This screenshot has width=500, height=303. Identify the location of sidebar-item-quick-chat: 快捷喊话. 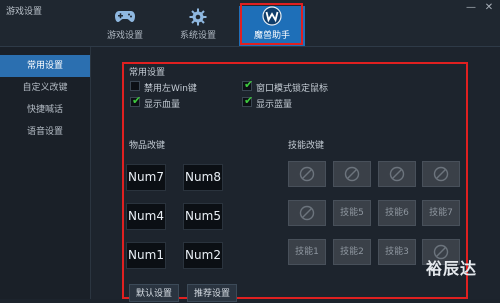
(45, 110).